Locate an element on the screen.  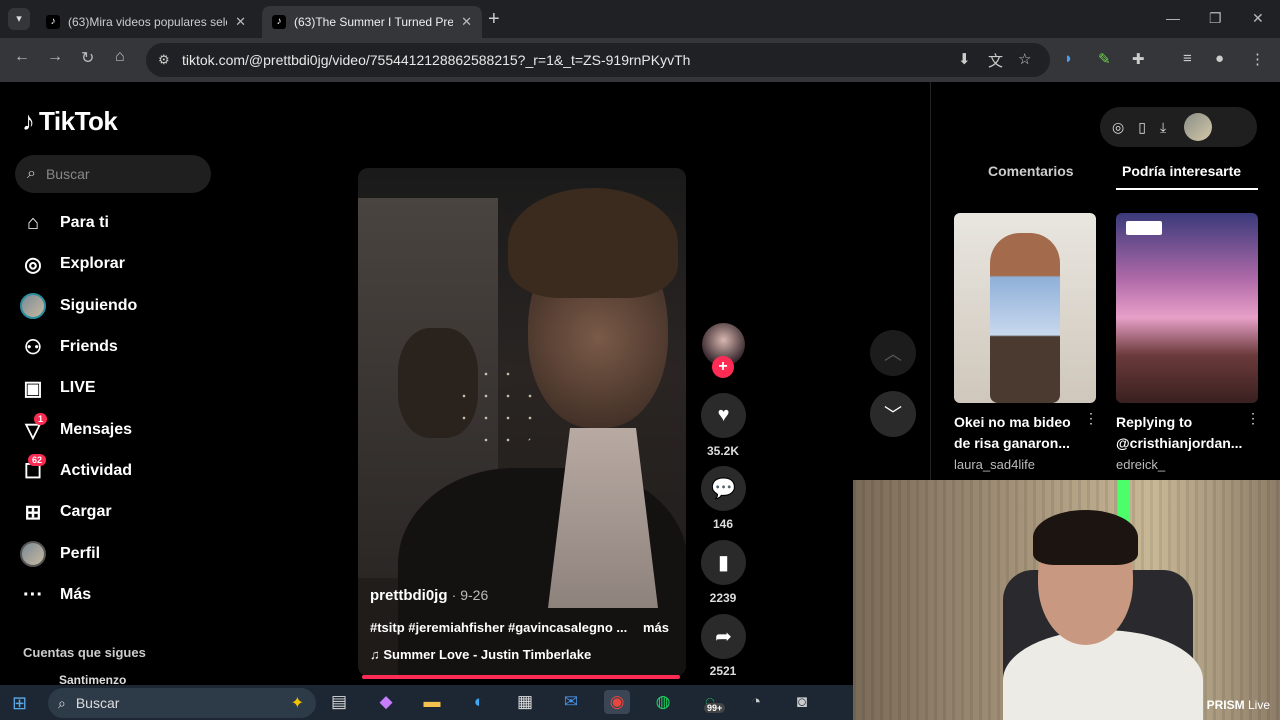
bookmark-icon: ▮ is located at coordinates (723, 563).